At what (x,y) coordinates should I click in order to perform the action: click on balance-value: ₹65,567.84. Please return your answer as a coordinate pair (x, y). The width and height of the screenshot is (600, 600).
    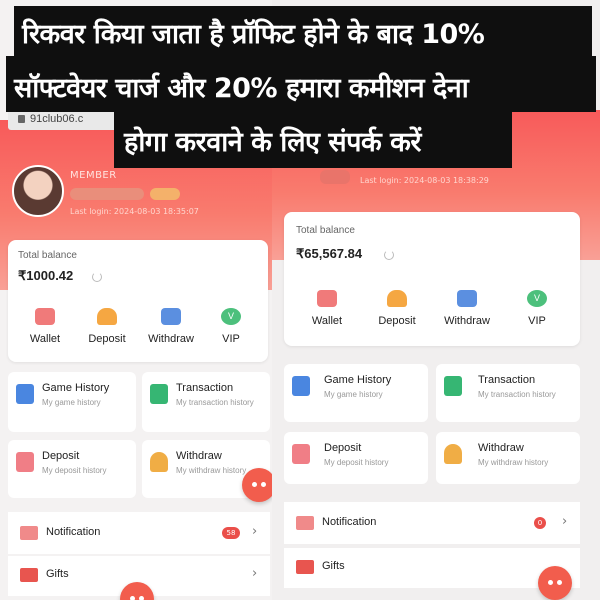
    Looking at the image, I should click on (329, 253).